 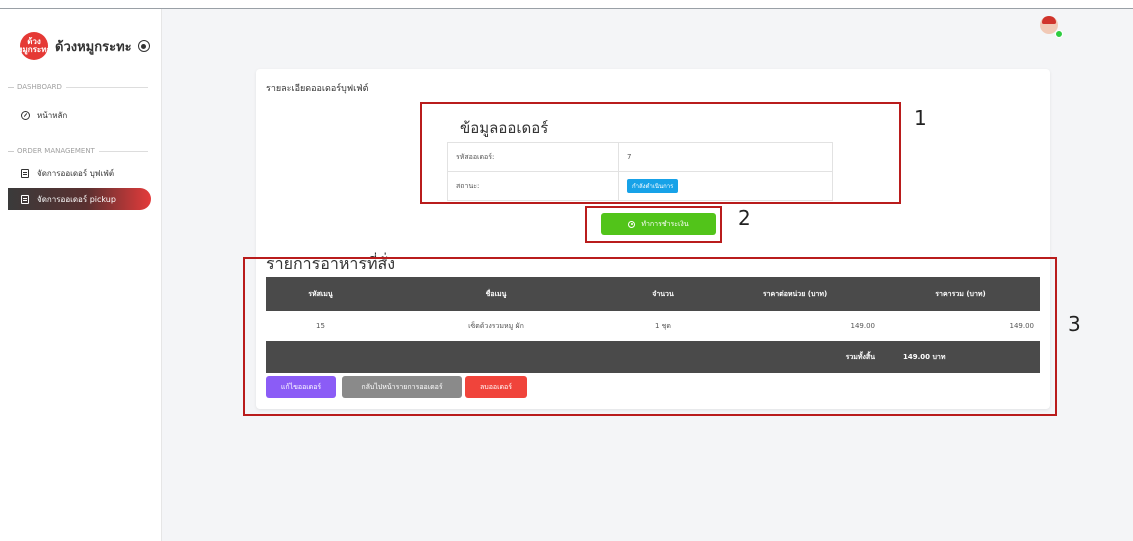 I want to click on dashboard-icon, so click(x=25, y=115).